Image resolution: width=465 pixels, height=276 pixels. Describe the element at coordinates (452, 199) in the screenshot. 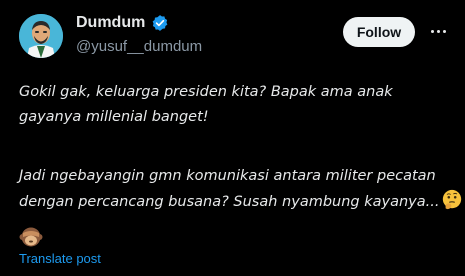

I see `thinking-face-emoji` at that location.